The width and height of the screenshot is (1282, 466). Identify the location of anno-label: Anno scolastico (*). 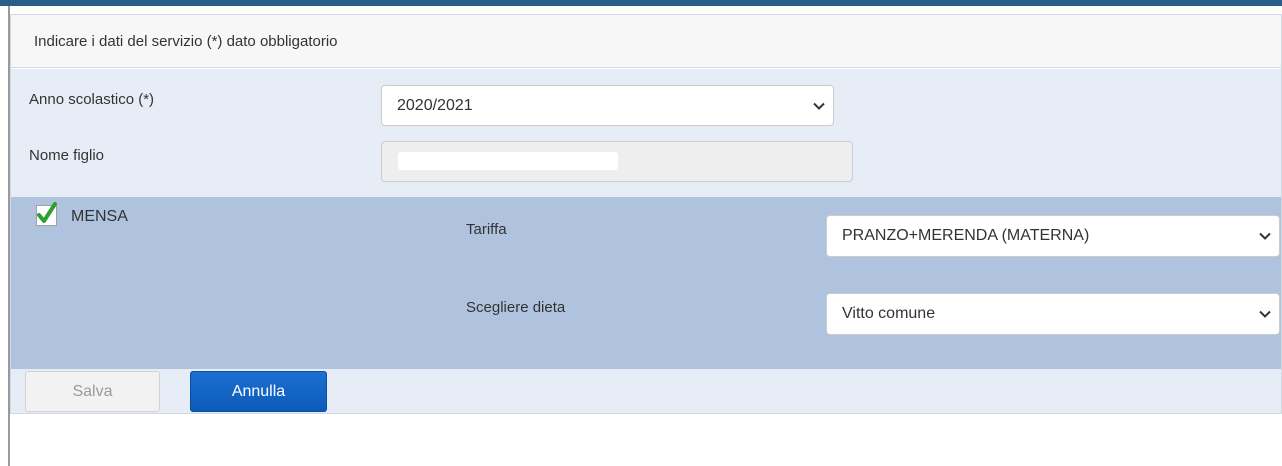
(92, 99).